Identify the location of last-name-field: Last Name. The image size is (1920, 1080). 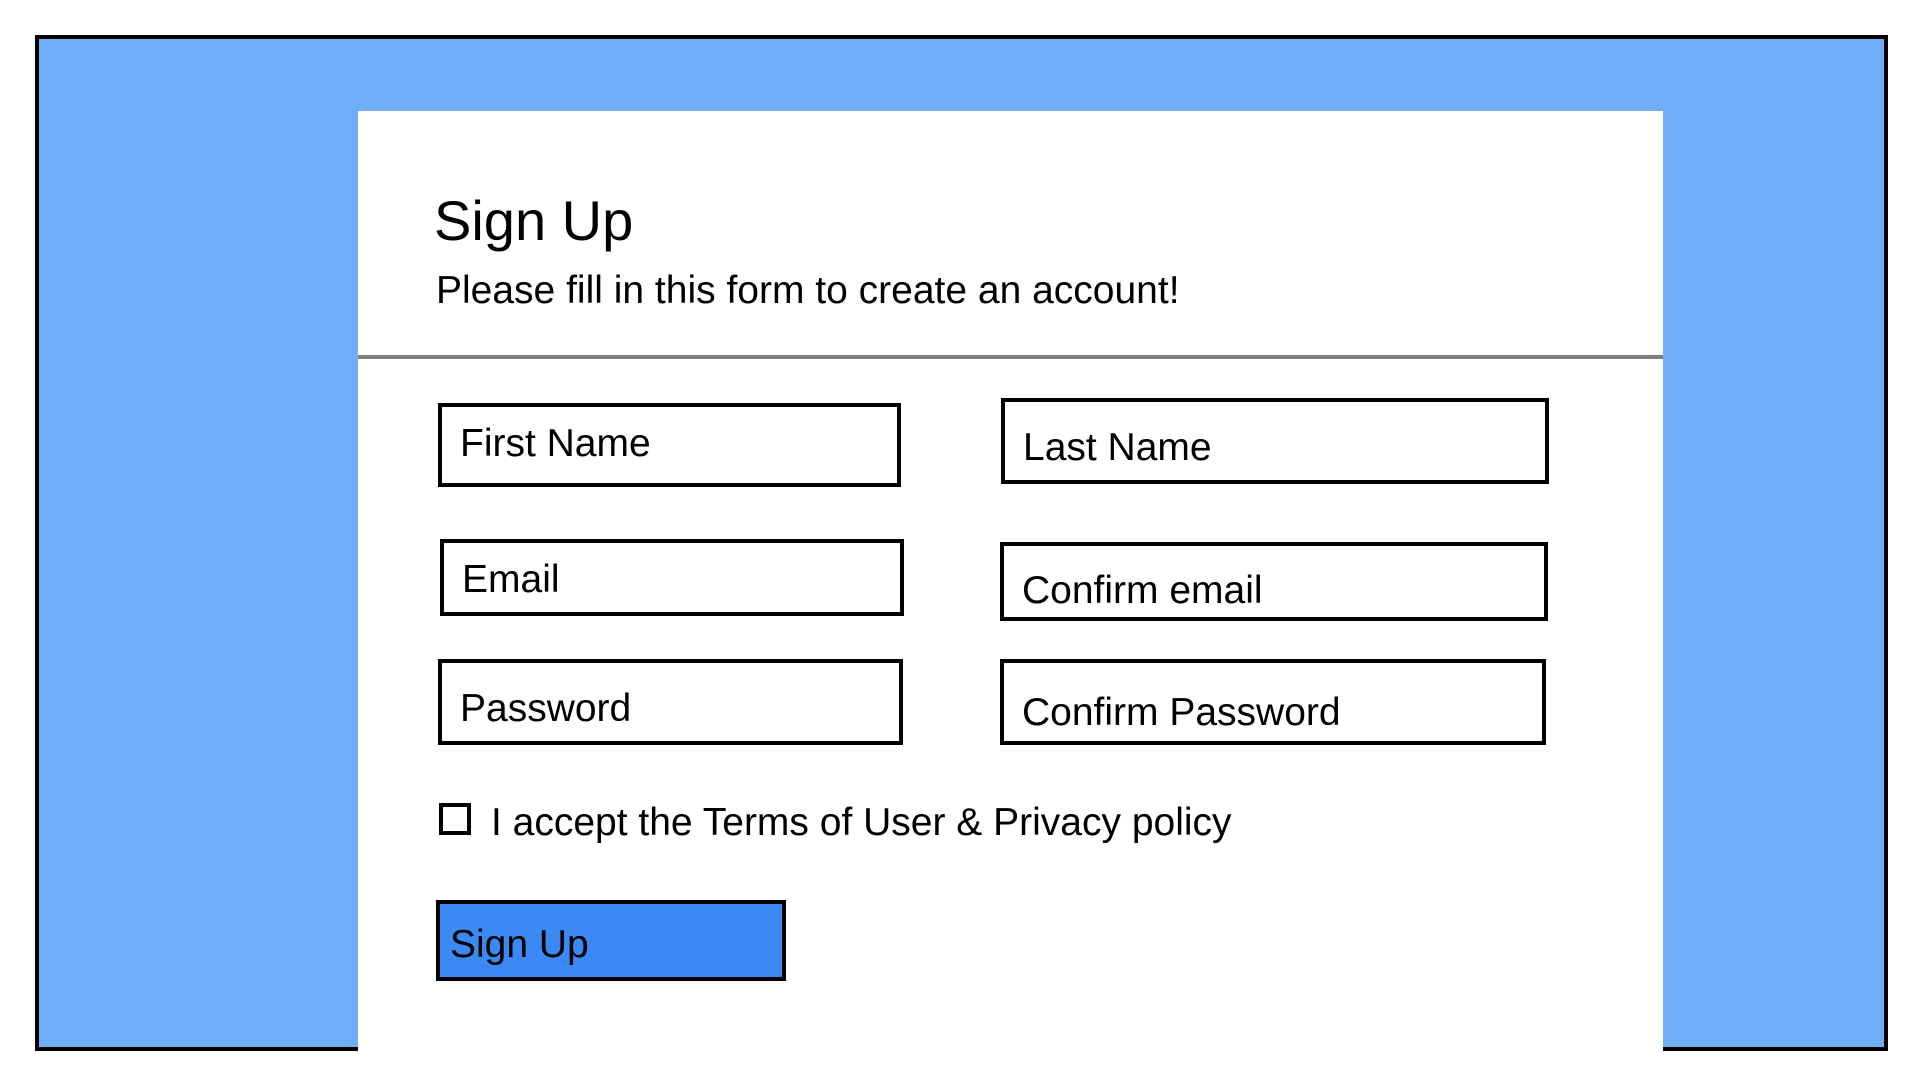
(1275, 441).